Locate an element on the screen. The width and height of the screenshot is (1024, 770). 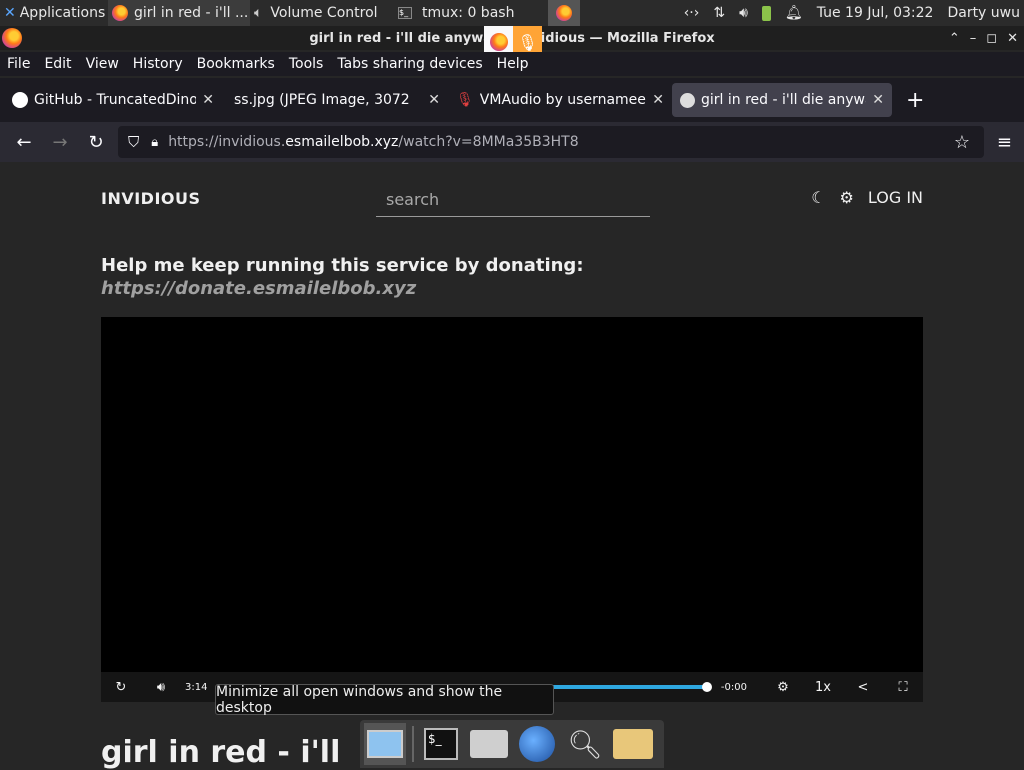
battery-icon is located at coordinates (766, 13).